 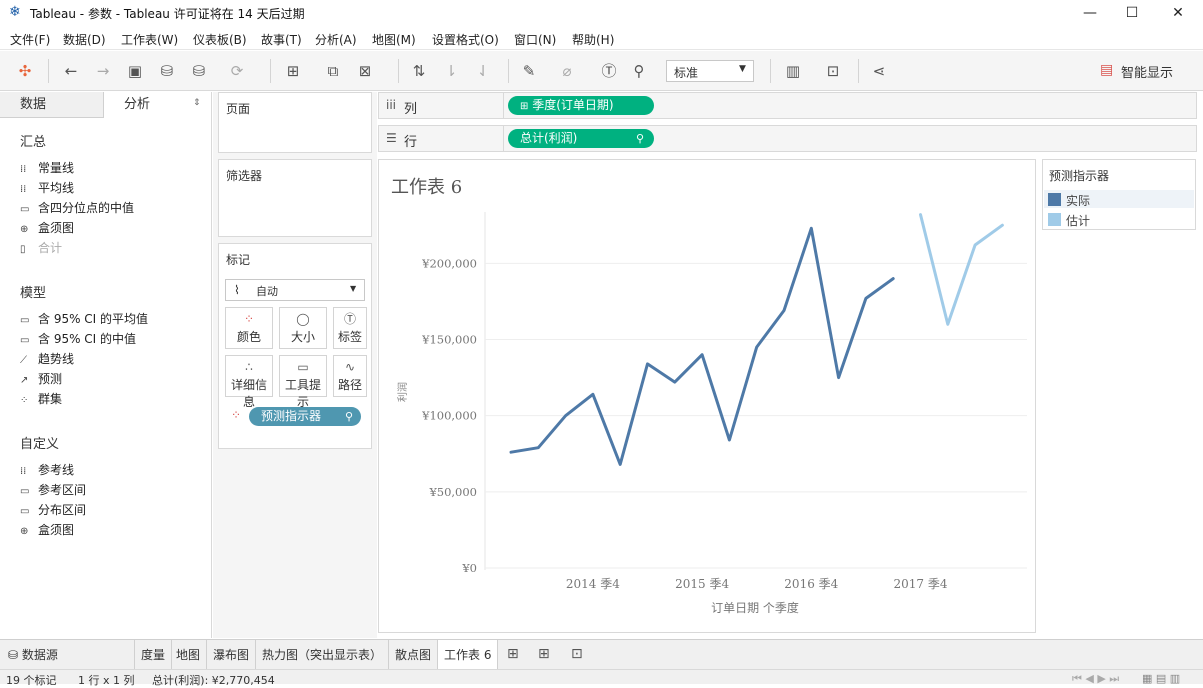 What do you see at coordinates (15, 655) in the screenshot?
I see `datasource-icon: ⛁` at bounding box center [15, 655].